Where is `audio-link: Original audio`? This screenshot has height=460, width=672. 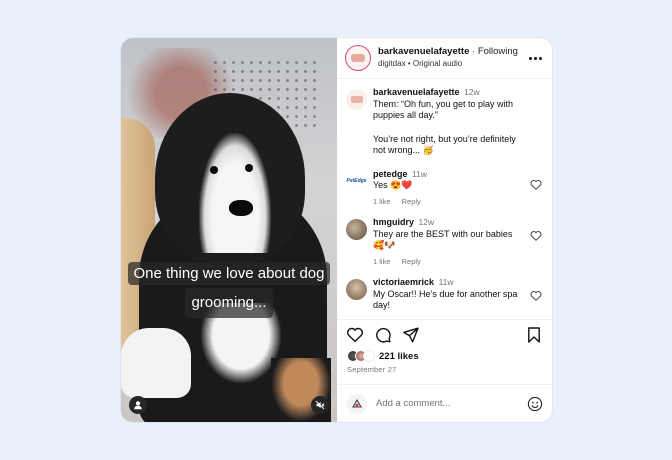 audio-link: Original audio is located at coordinates (437, 63).